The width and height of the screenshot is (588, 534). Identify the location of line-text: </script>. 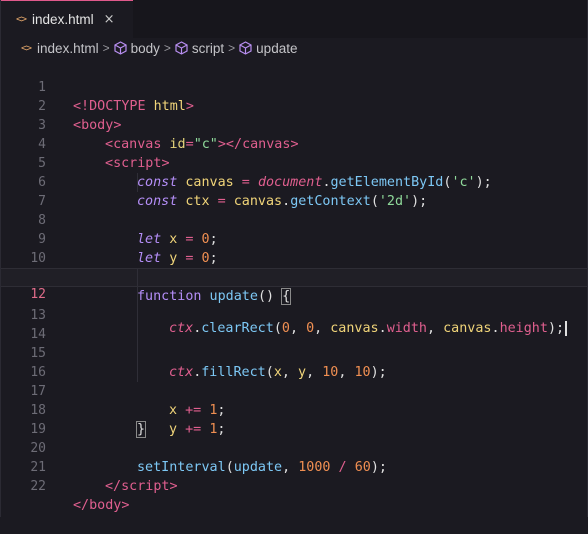
(141, 486).